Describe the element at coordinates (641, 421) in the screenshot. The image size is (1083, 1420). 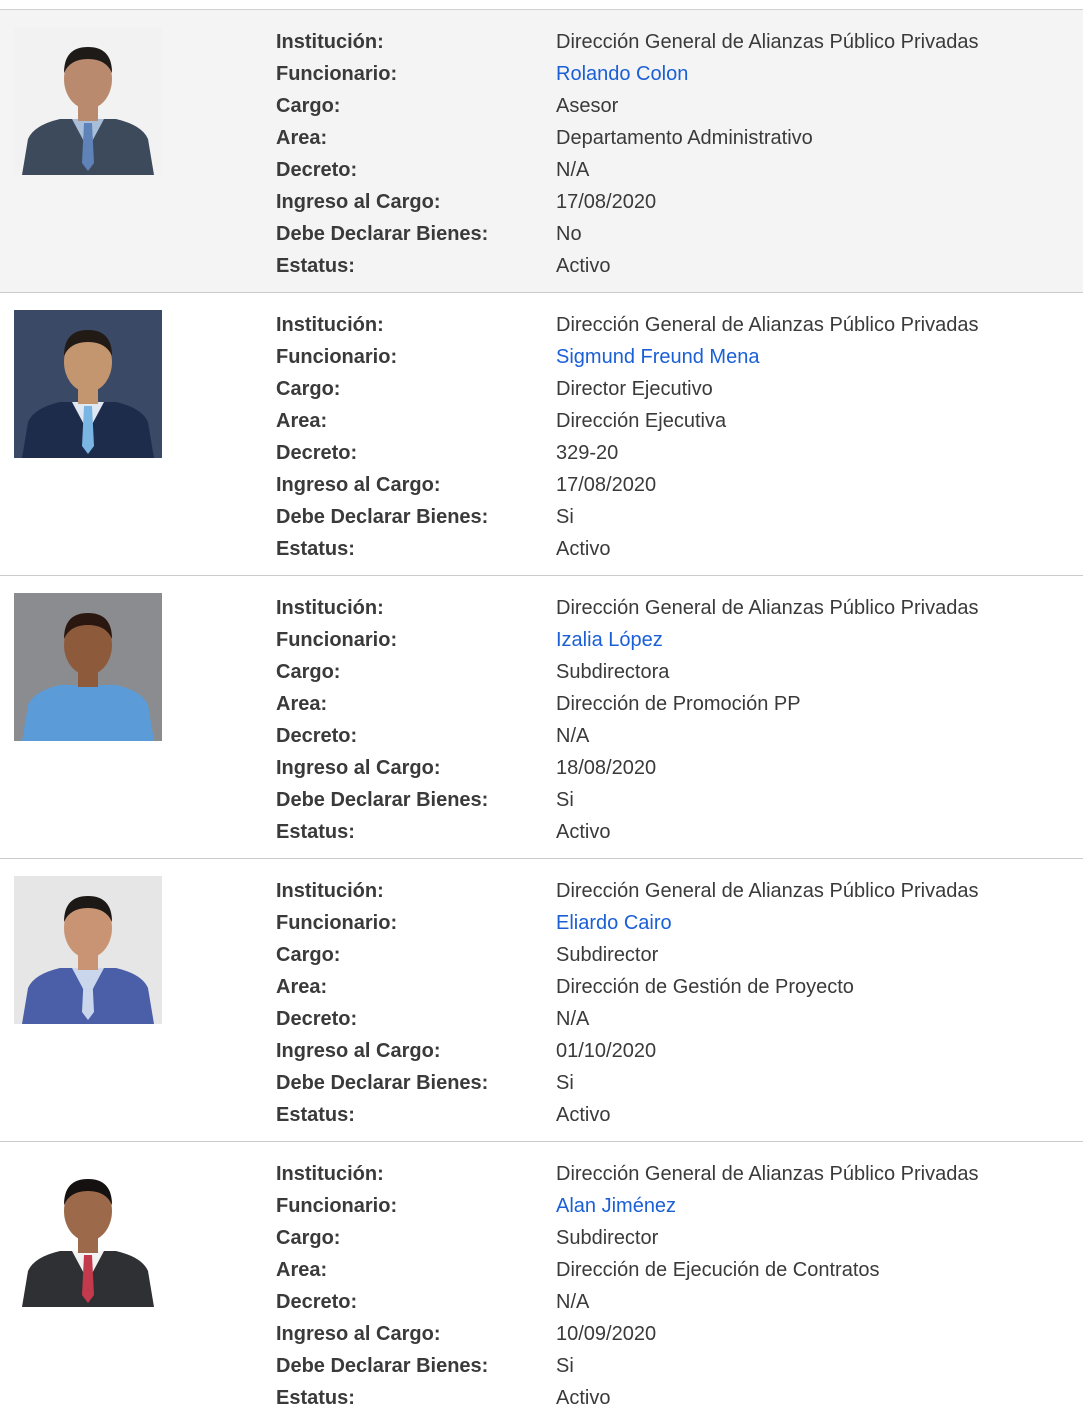
I see `field-value-area: Dirección Ejecutiva` at that location.